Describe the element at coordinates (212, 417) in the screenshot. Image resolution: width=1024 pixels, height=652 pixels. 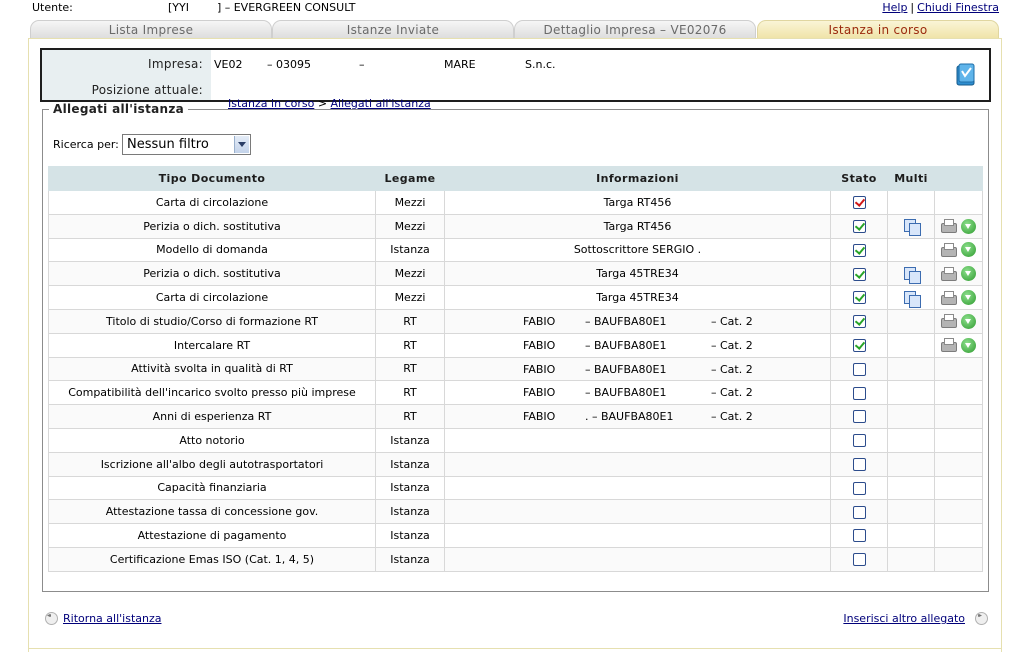
I see `tipo-documento-text: Anni di esperienza RT` at that location.